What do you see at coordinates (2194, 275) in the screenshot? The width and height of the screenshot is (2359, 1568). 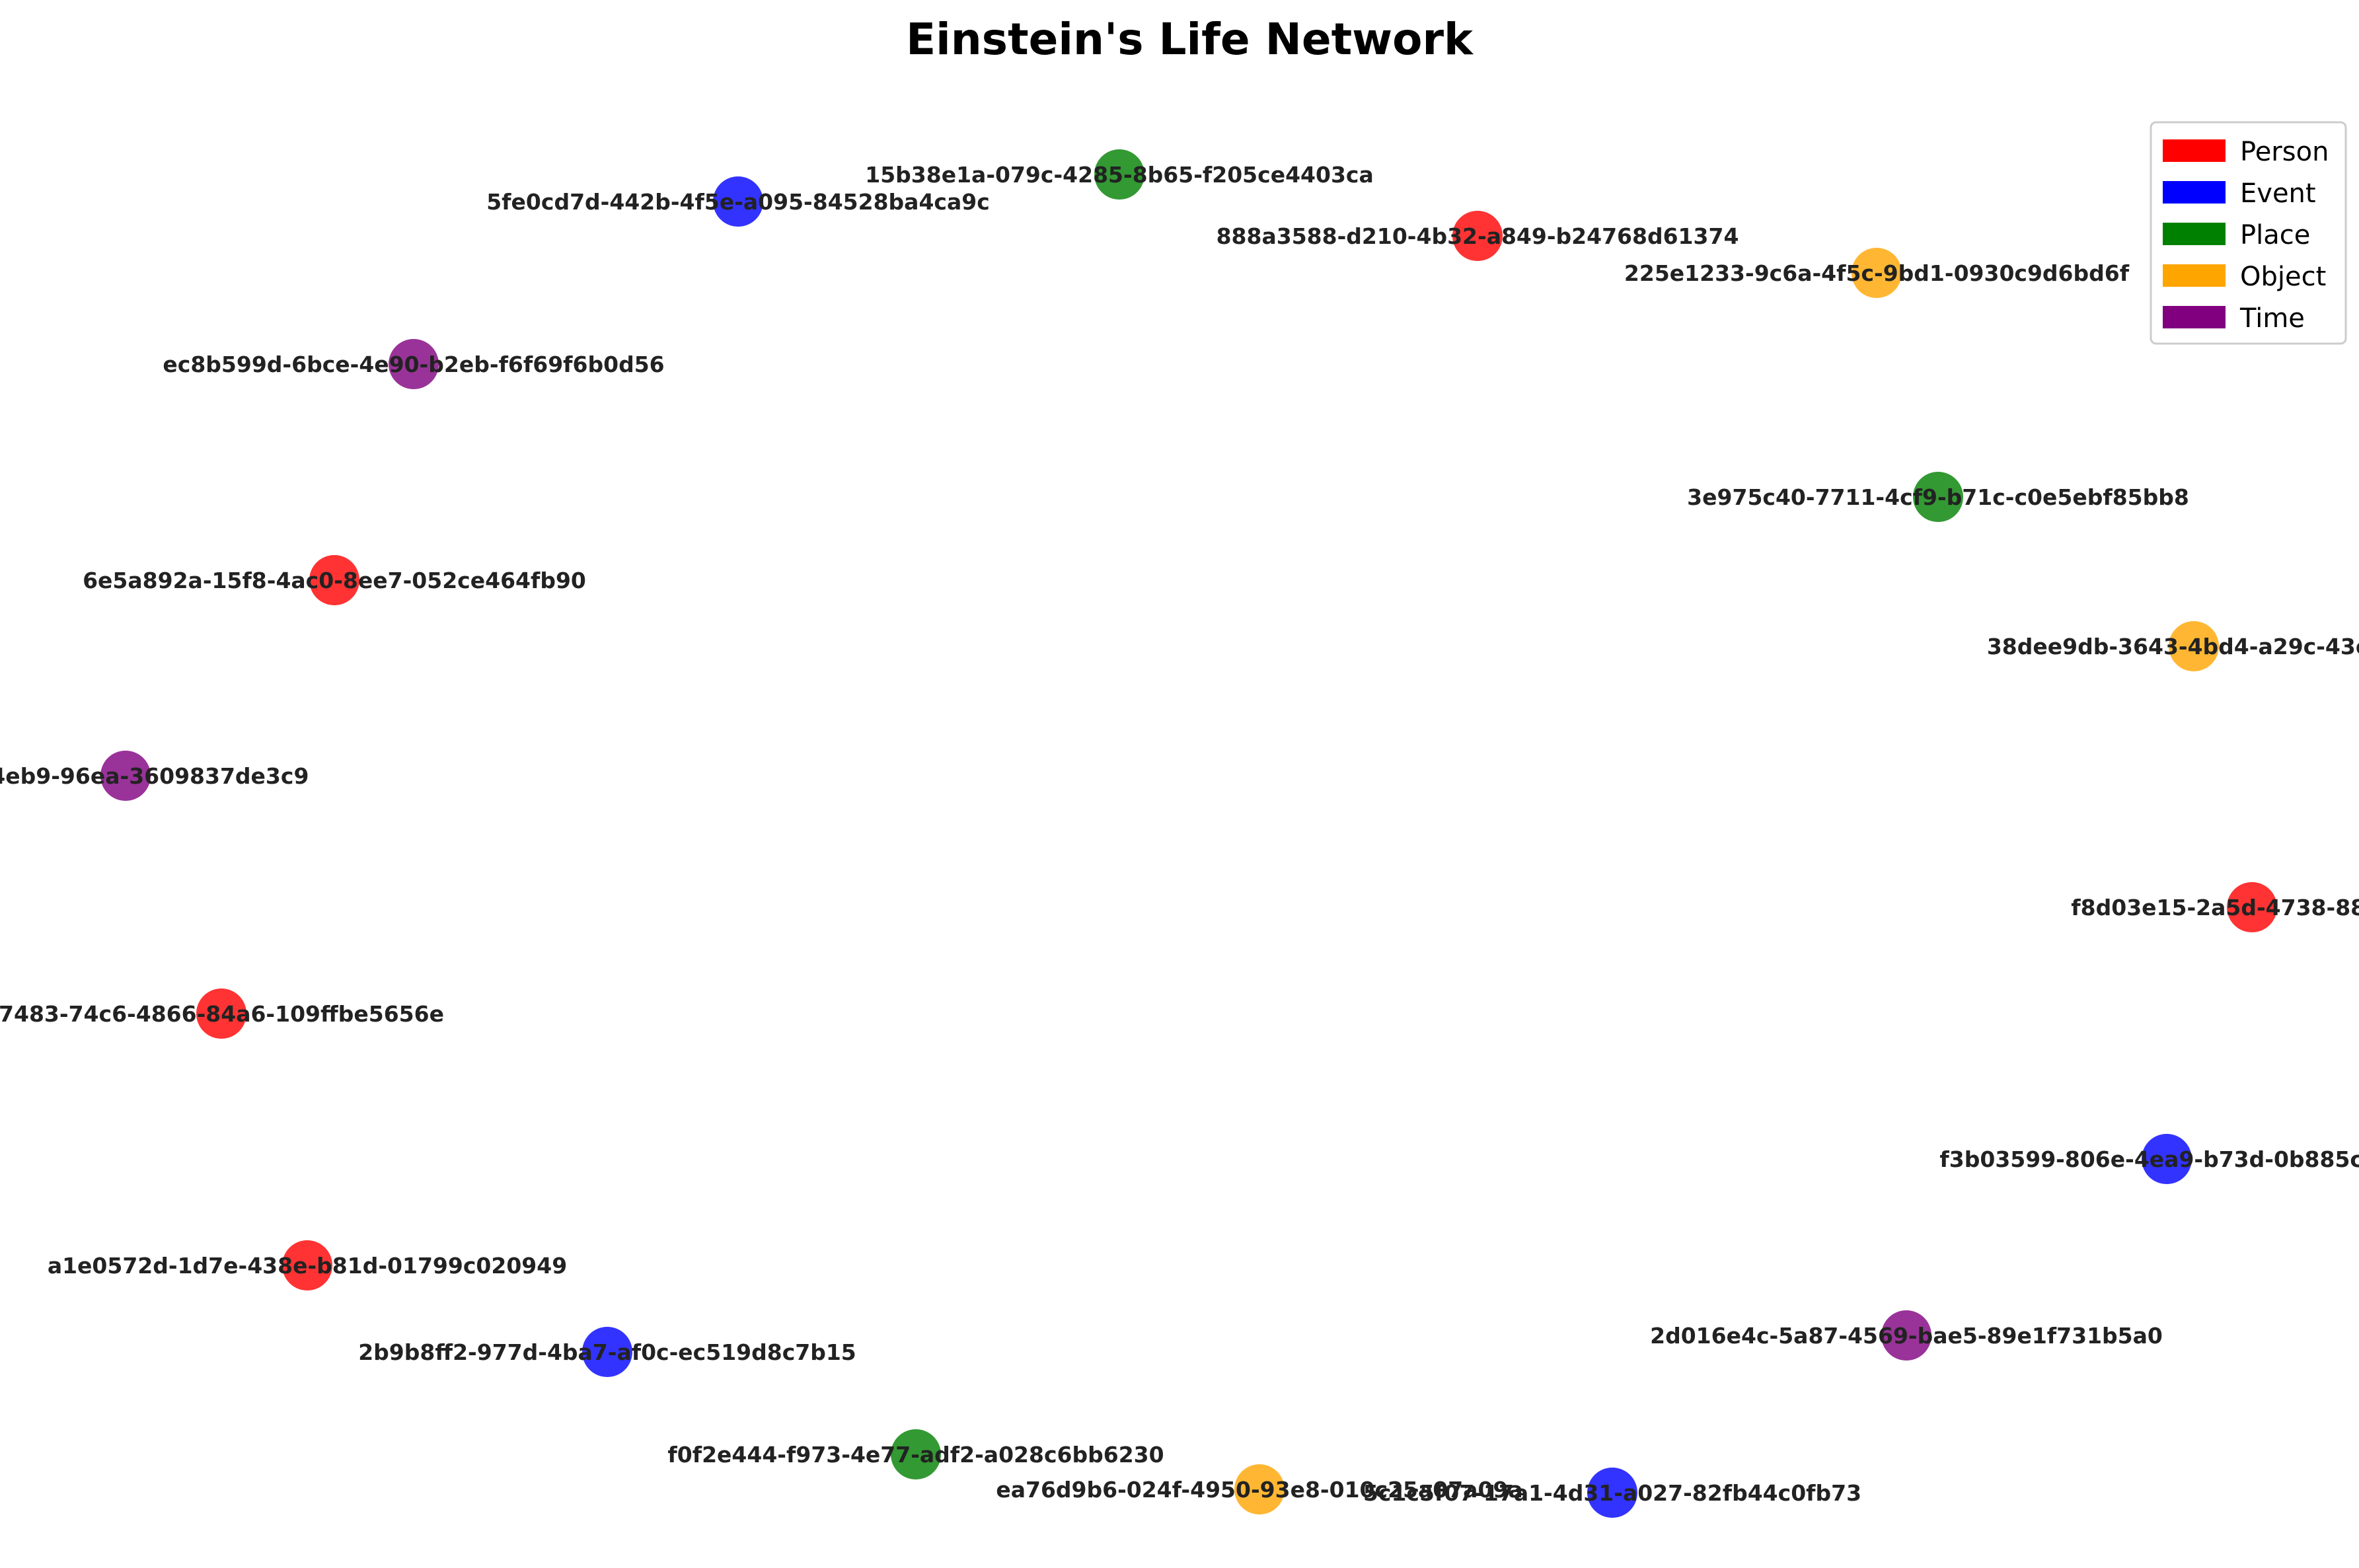 I see `legend-swatch-object` at bounding box center [2194, 275].